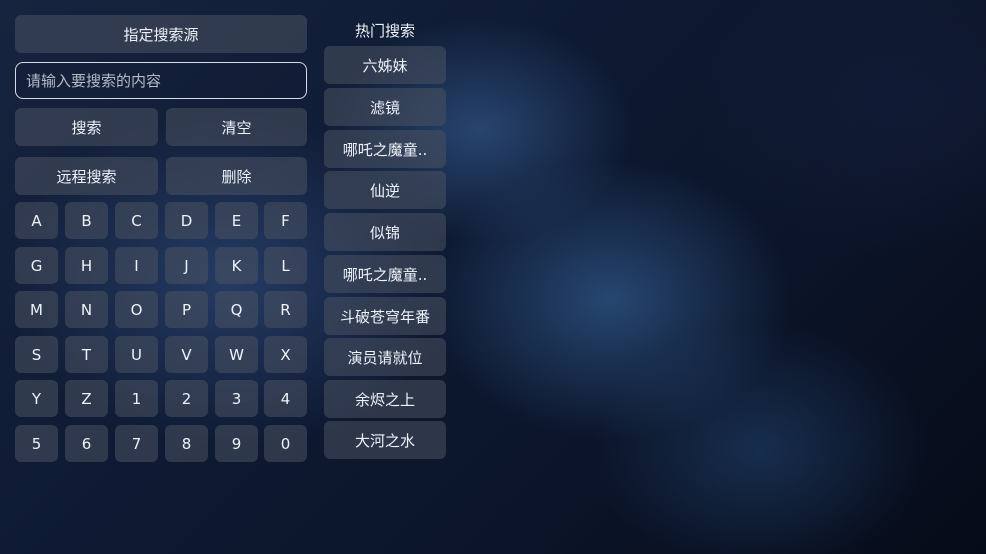 This screenshot has height=554, width=986. What do you see at coordinates (136, 220) in the screenshot?
I see `key-c: C` at bounding box center [136, 220].